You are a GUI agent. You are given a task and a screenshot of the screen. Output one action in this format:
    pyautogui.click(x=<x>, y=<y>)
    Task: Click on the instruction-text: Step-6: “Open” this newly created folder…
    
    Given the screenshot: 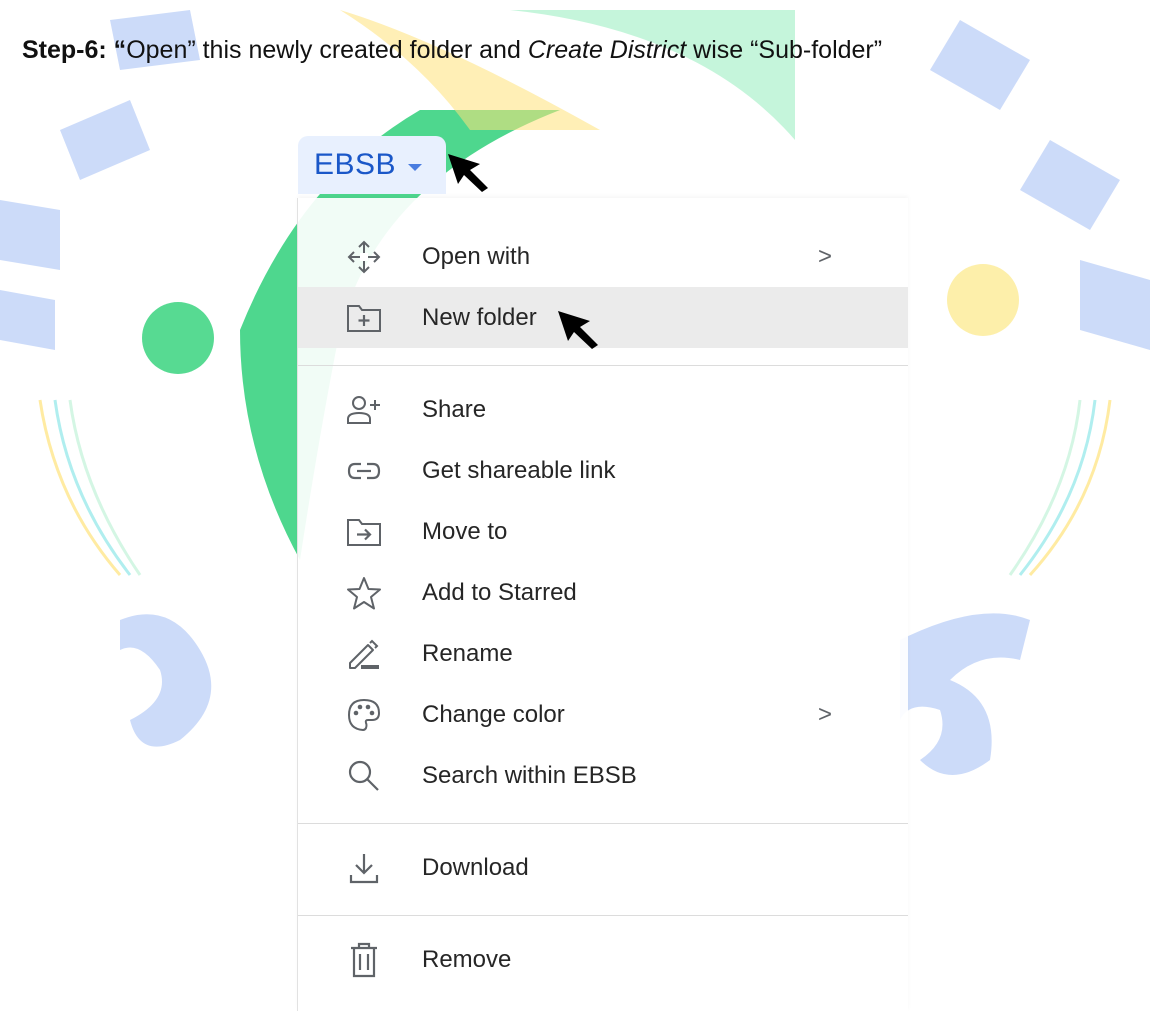 What is the action you would take?
    pyautogui.click(x=582, y=50)
    